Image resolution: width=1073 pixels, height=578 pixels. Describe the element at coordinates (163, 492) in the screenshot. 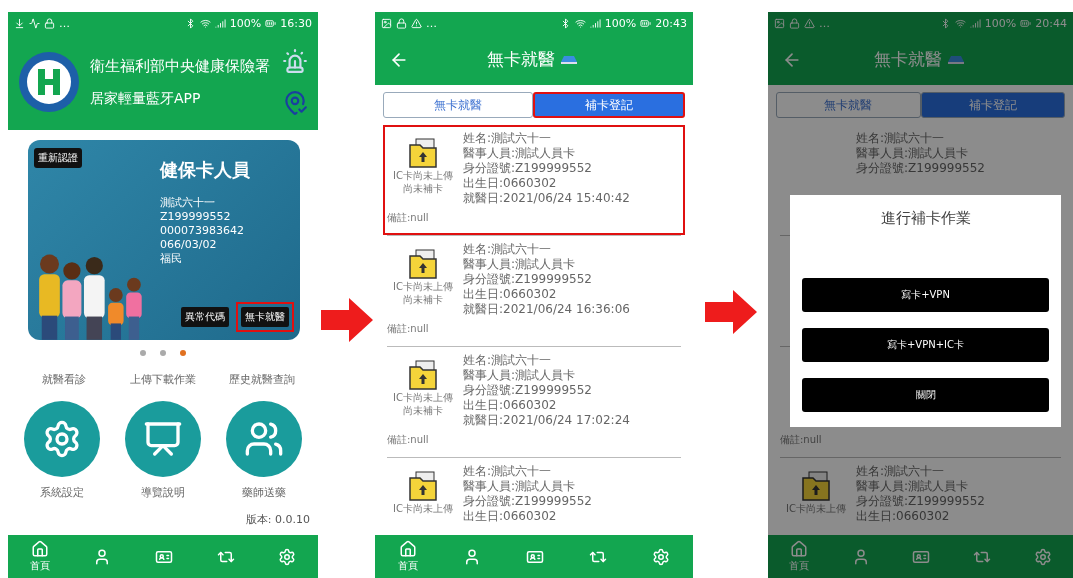

I see `tile-label: 導覽說明` at that location.